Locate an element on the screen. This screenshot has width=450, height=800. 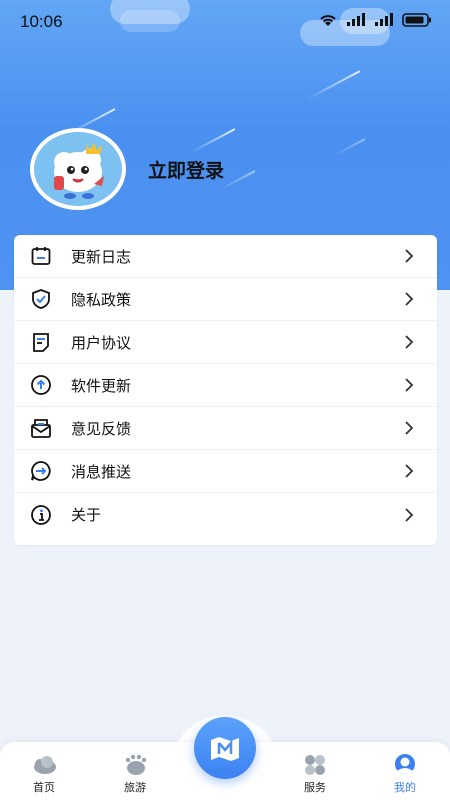
user-icon is located at coordinates (405, 765).